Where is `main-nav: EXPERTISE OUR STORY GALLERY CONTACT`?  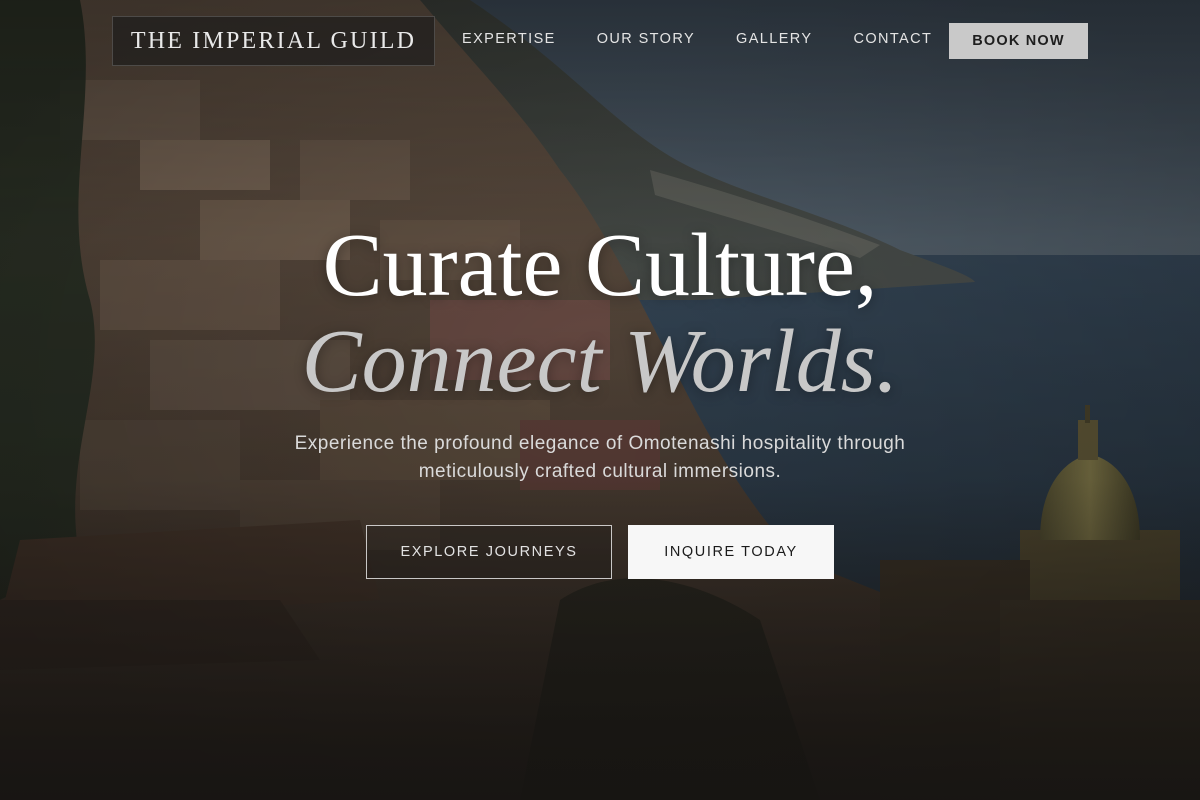 main-nav: EXPERTISE OUR STORY GALLERY CONTACT is located at coordinates (717, 39).